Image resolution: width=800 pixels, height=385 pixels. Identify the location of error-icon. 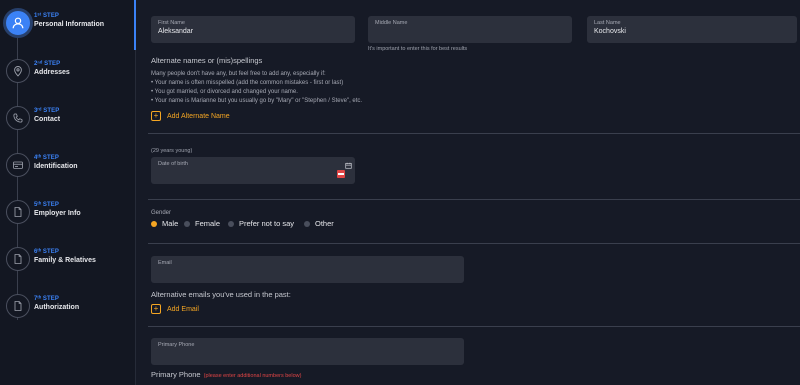
(341, 174).